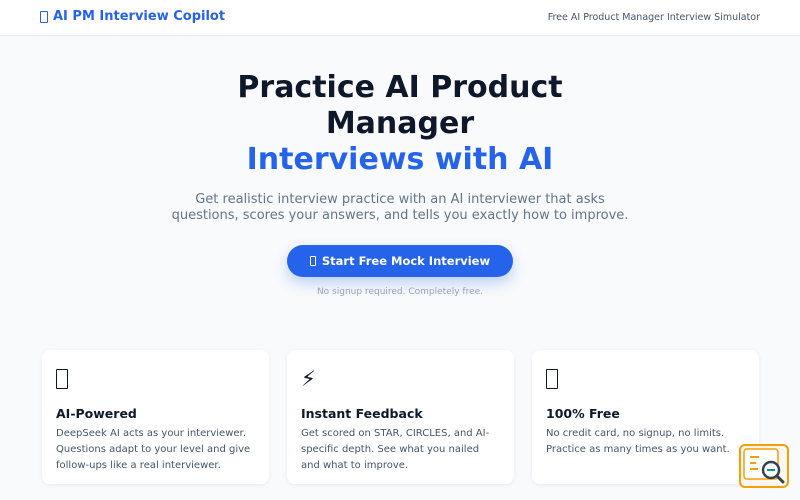 This screenshot has width=800, height=500. Describe the element at coordinates (139, 16) in the screenshot. I see `brand-name: AI PM Interview Copilot` at that location.